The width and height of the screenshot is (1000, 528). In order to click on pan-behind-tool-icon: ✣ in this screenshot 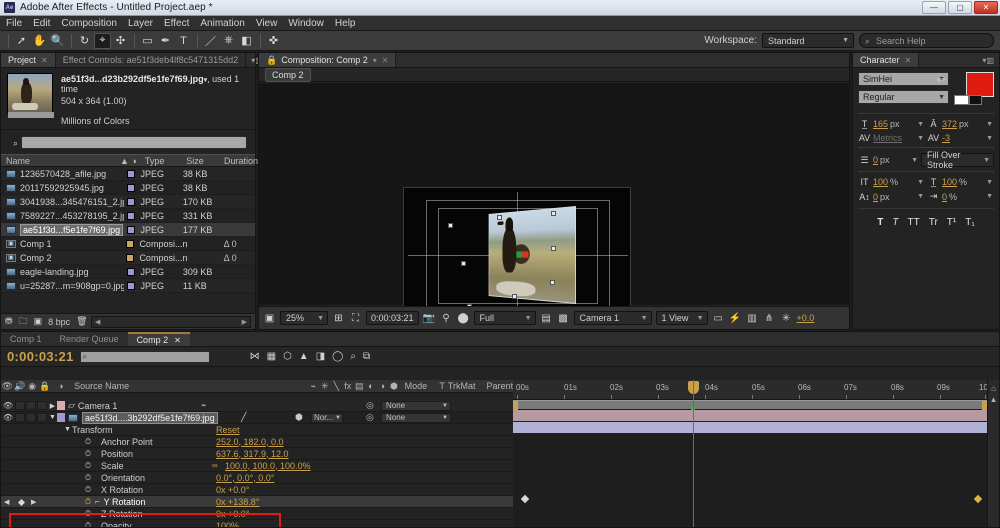, I will do `click(120, 41)`.